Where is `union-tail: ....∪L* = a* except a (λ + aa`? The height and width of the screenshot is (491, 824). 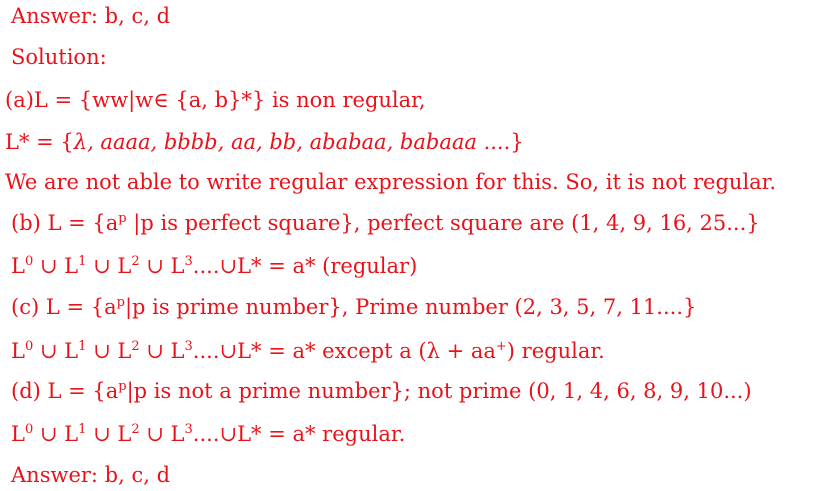
union-tail: ....∪L* = a* except a (λ + aa is located at coordinates (344, 351).